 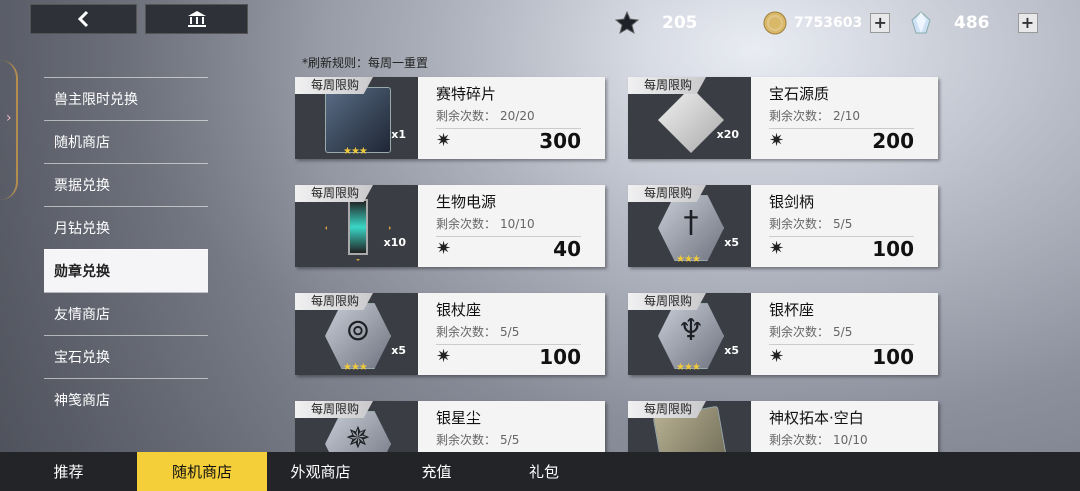 I want to click on sidebar-item-god-letter-shop: 神笺商店, so click(x=126, y=399).